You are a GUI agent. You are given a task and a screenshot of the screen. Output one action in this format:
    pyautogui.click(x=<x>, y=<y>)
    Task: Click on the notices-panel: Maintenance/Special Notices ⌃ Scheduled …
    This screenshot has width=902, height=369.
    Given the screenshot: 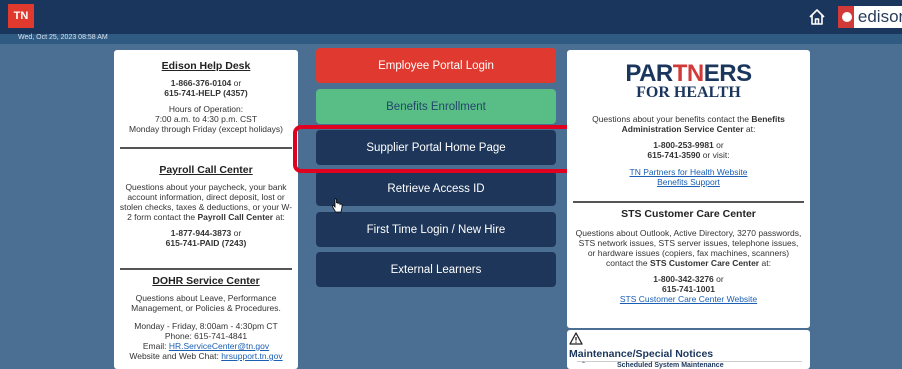 What is the action you would take?
    pyautogui.click(x=688, y=349)
    